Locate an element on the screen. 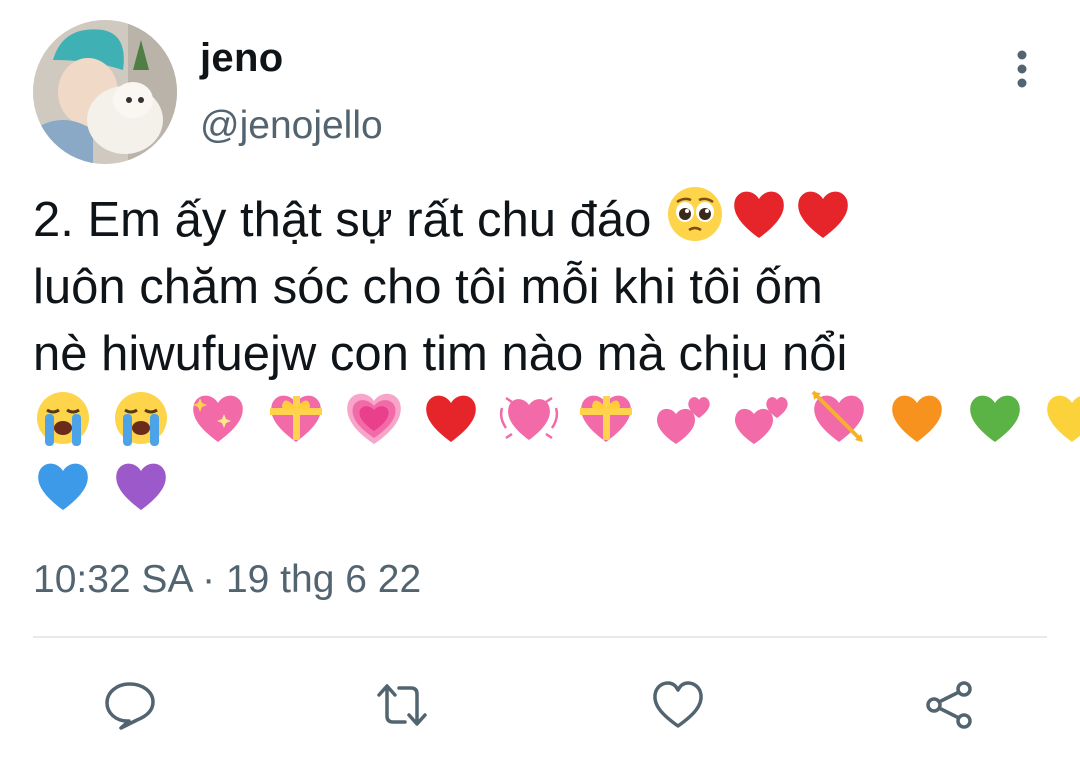 The height and width of the screenshot is (770, 1080). reply-button is located at coordinates (130, 705).